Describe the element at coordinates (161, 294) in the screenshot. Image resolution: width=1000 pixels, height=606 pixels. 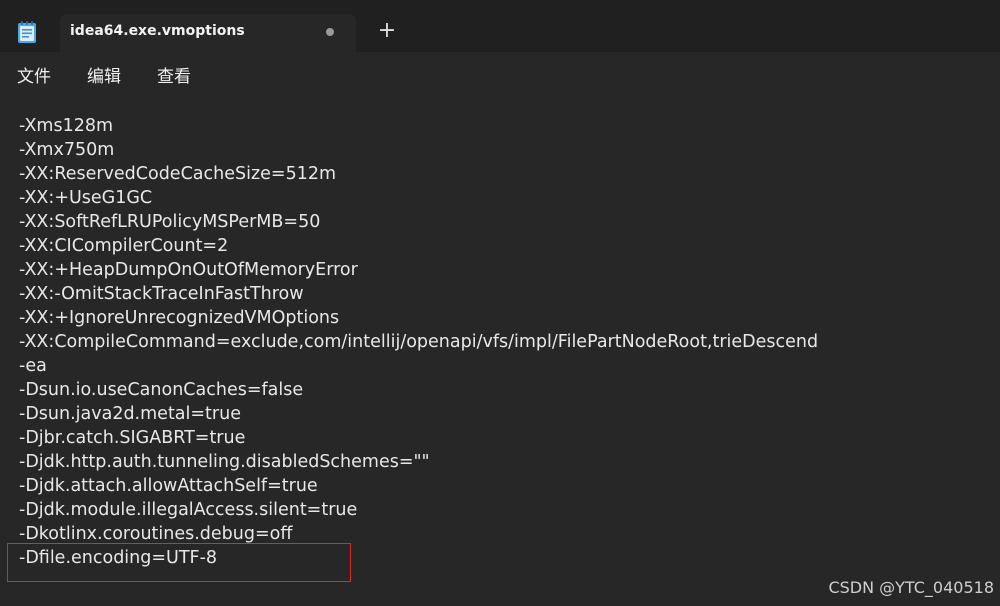
I see `editor-line: -XX:-OmitStackTraceInFastThrow` at that location.